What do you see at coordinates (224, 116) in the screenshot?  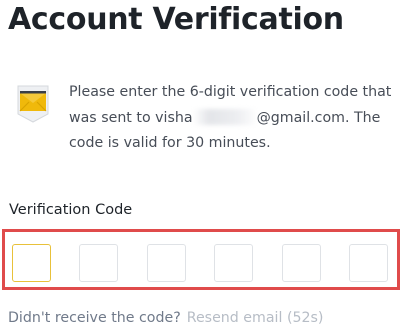 I see `redacted-email-part` at bounding box center [224, 116].